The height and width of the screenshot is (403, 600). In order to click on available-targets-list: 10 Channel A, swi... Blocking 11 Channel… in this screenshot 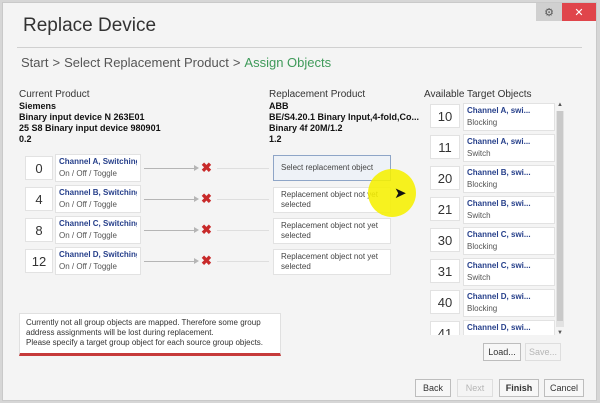, I will do `click(492, 219)`.